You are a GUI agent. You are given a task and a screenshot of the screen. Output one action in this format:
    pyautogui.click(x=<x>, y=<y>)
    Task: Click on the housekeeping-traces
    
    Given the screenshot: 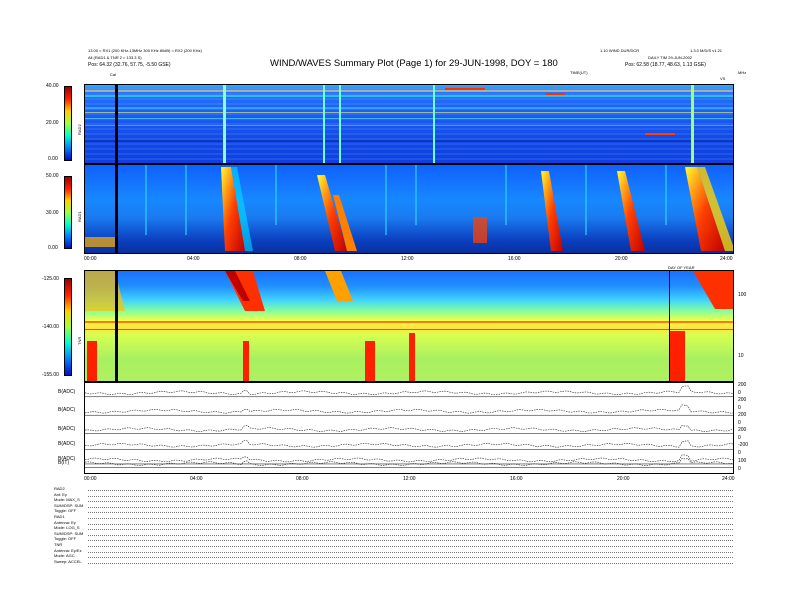 What is the action you would take?
    pyautogui.click(x=409, y=428)
    